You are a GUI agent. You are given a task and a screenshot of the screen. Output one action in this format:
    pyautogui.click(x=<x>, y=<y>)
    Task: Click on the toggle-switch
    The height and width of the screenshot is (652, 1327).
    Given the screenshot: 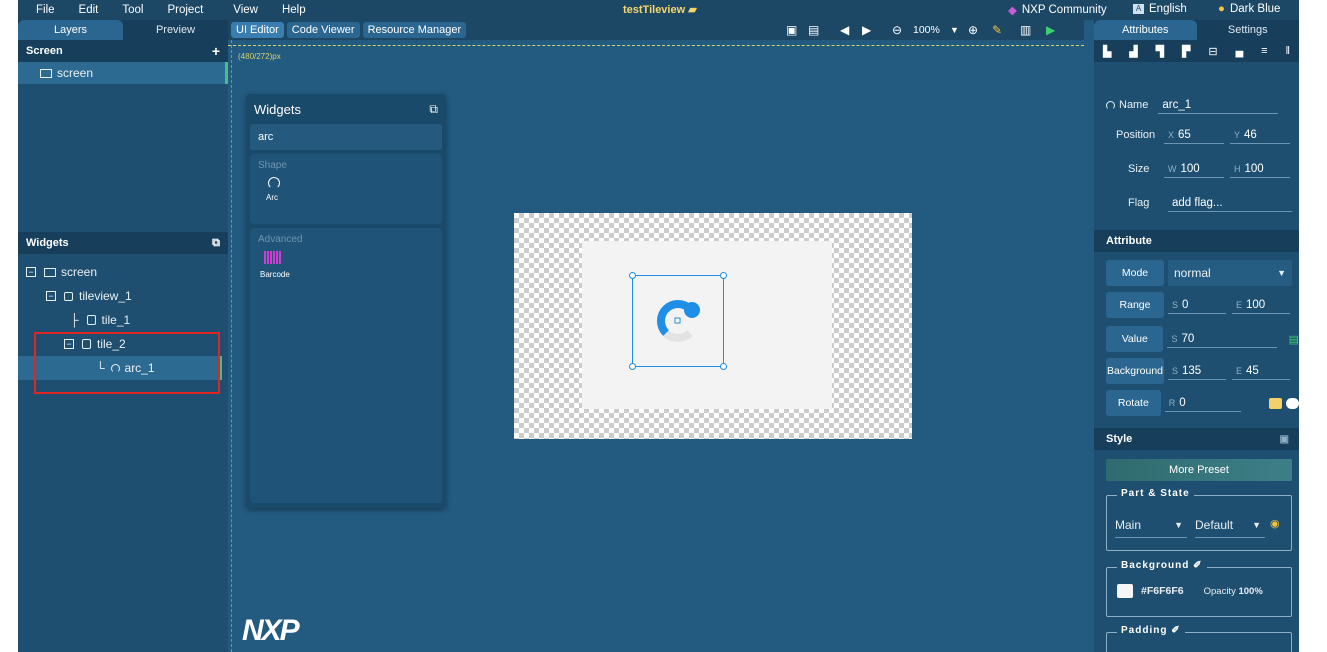 What is the action you would take?
    pyautogui.click(x=1292, y=403)
    